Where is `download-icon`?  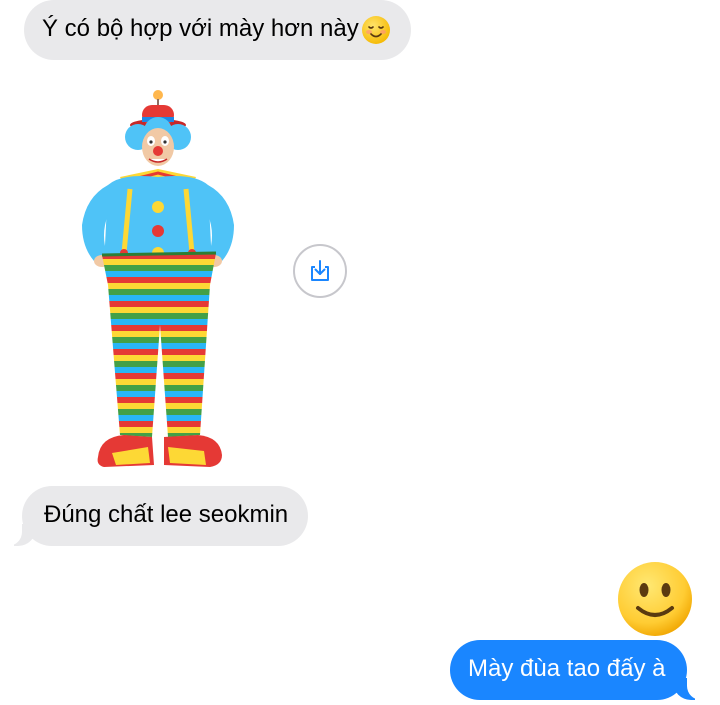 download-icon is located at coordinates (320, 270).